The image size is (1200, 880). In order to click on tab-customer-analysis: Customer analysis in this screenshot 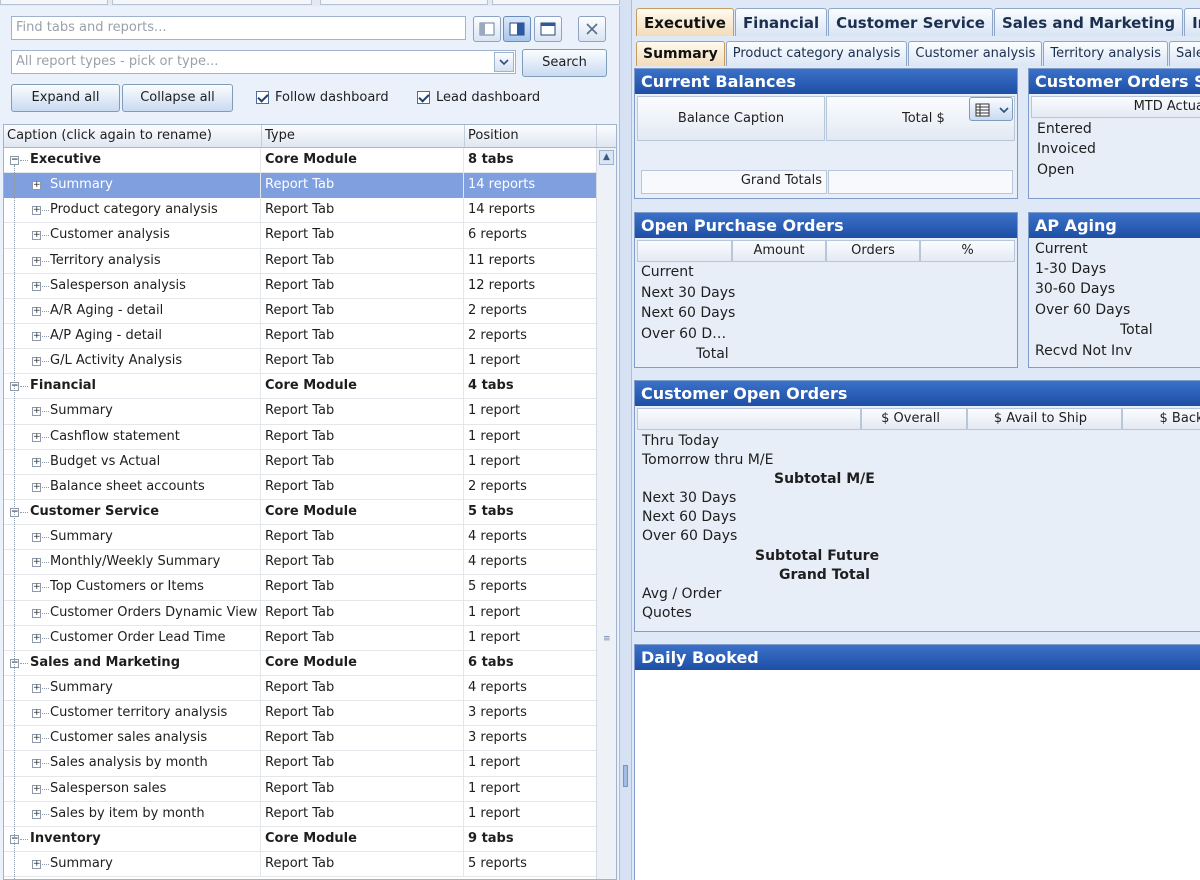, I will do `click(975, 53)`.